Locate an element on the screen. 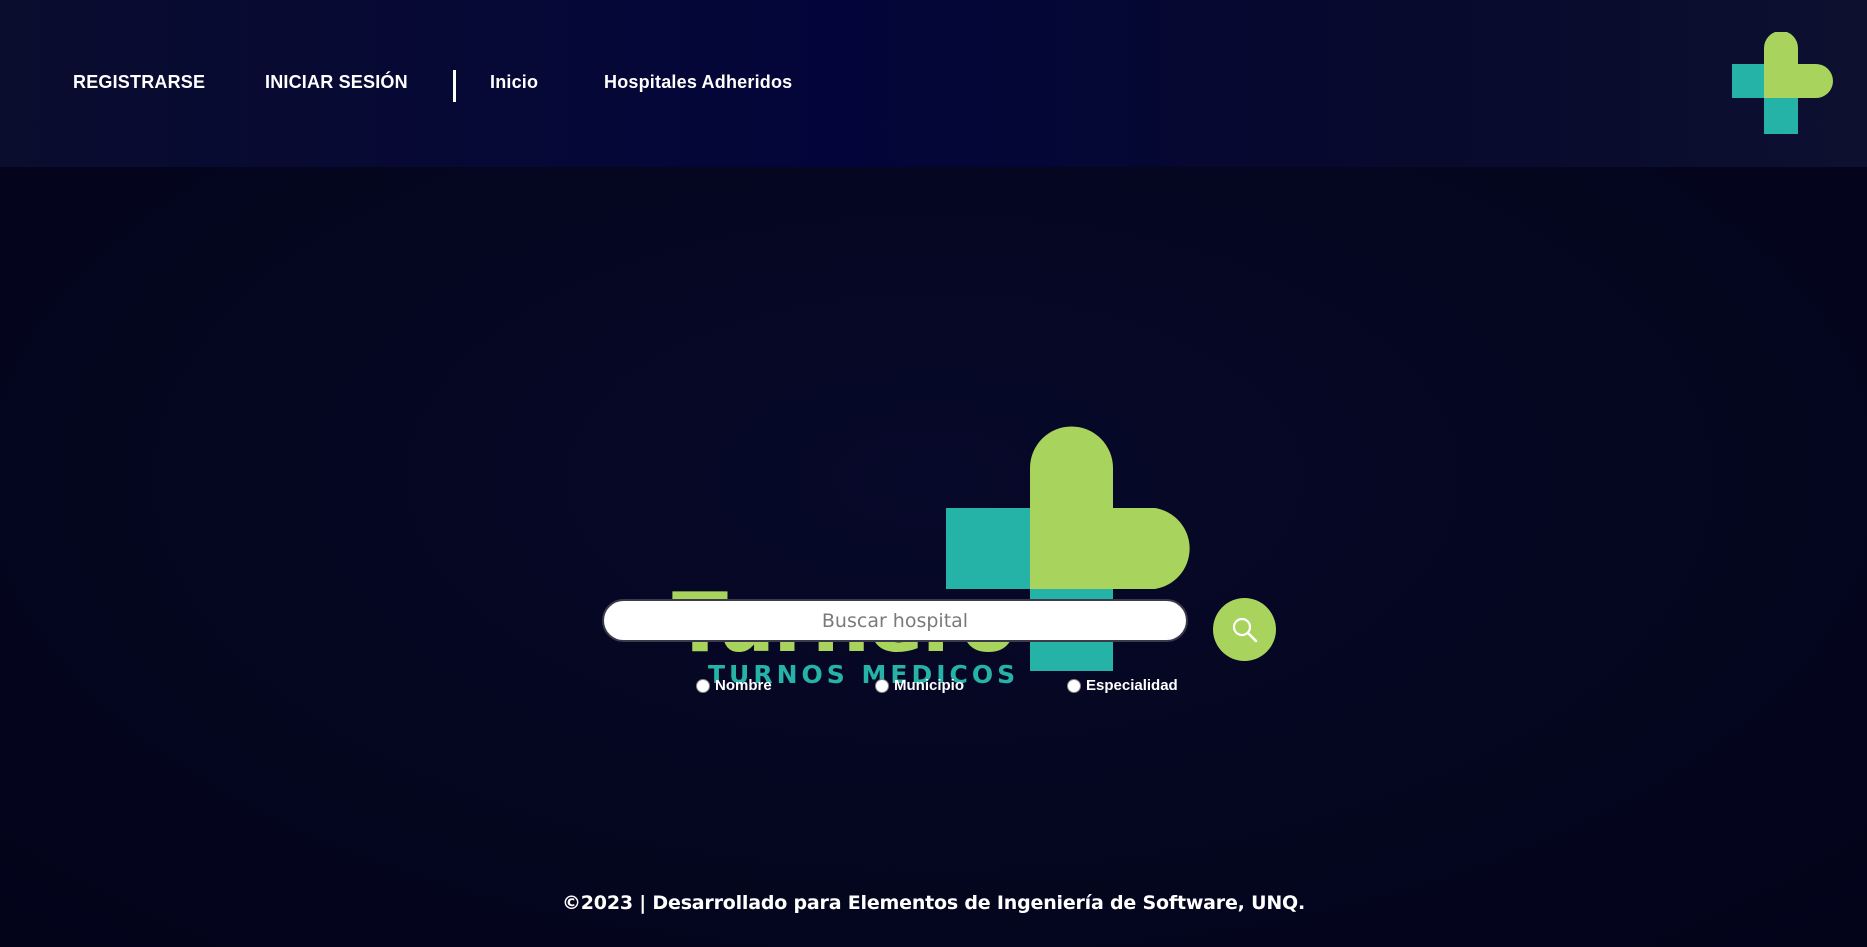 This screenshot has width=1867, height=947. filter-municipio: Municipio is located at coordinates (919, 685).